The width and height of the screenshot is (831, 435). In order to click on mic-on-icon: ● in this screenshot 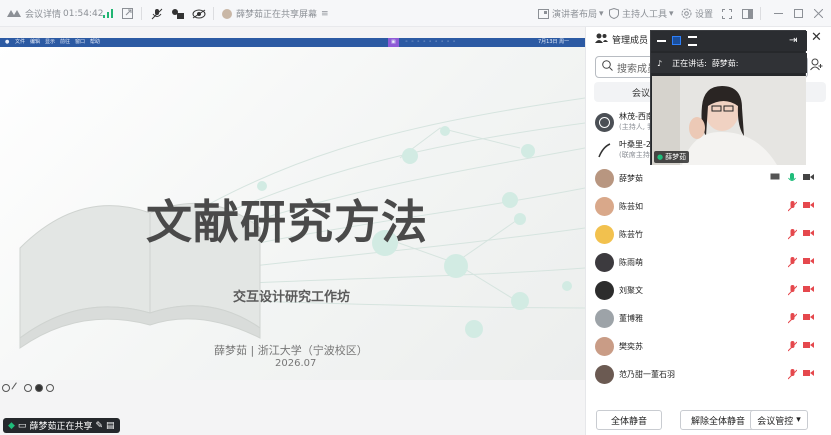, I will do `click(660, 157)`.